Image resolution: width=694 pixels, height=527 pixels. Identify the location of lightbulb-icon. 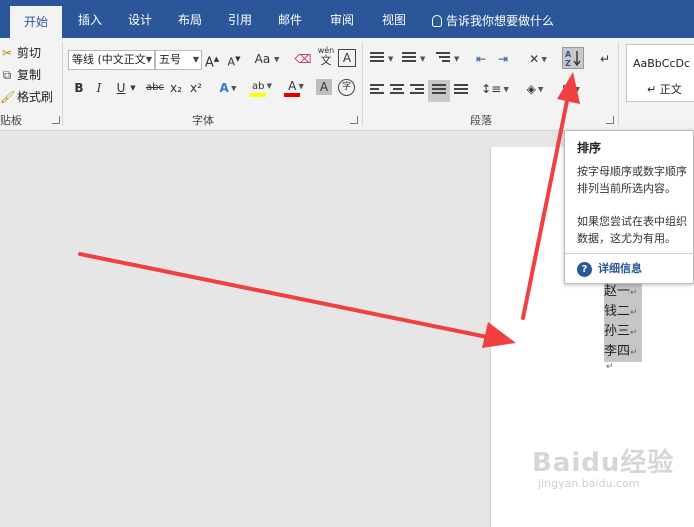
(437, 21).